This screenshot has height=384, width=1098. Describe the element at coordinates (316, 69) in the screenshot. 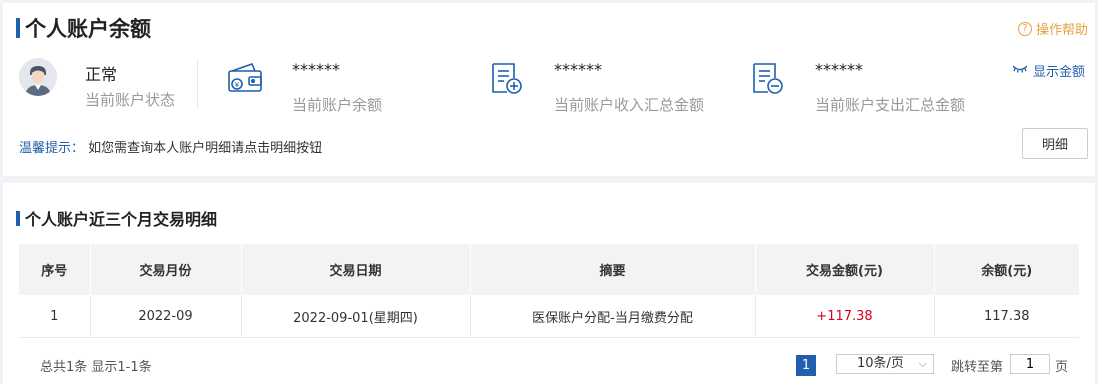

I see `balance-value: ******` at that location.